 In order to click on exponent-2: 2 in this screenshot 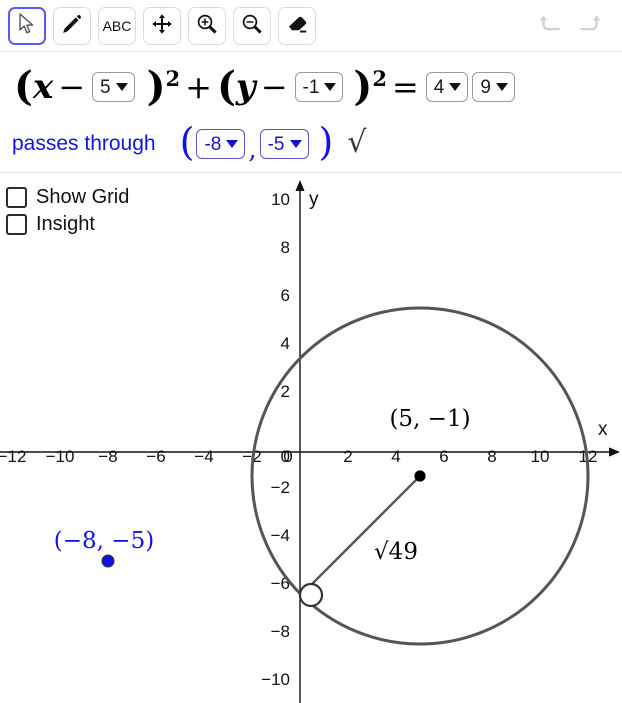, I will do `click(379, 78)`.